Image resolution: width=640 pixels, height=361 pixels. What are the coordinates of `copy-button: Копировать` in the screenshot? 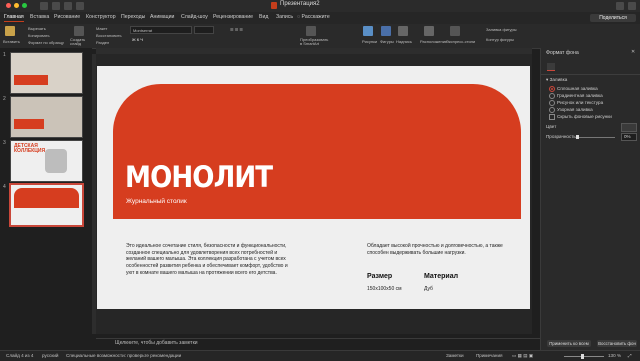 It's located at (39, 35).